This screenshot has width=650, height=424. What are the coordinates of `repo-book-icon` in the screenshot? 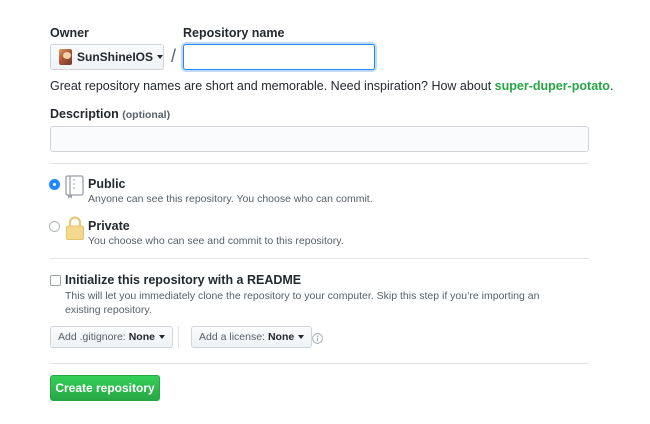 It's located at (74, 187).